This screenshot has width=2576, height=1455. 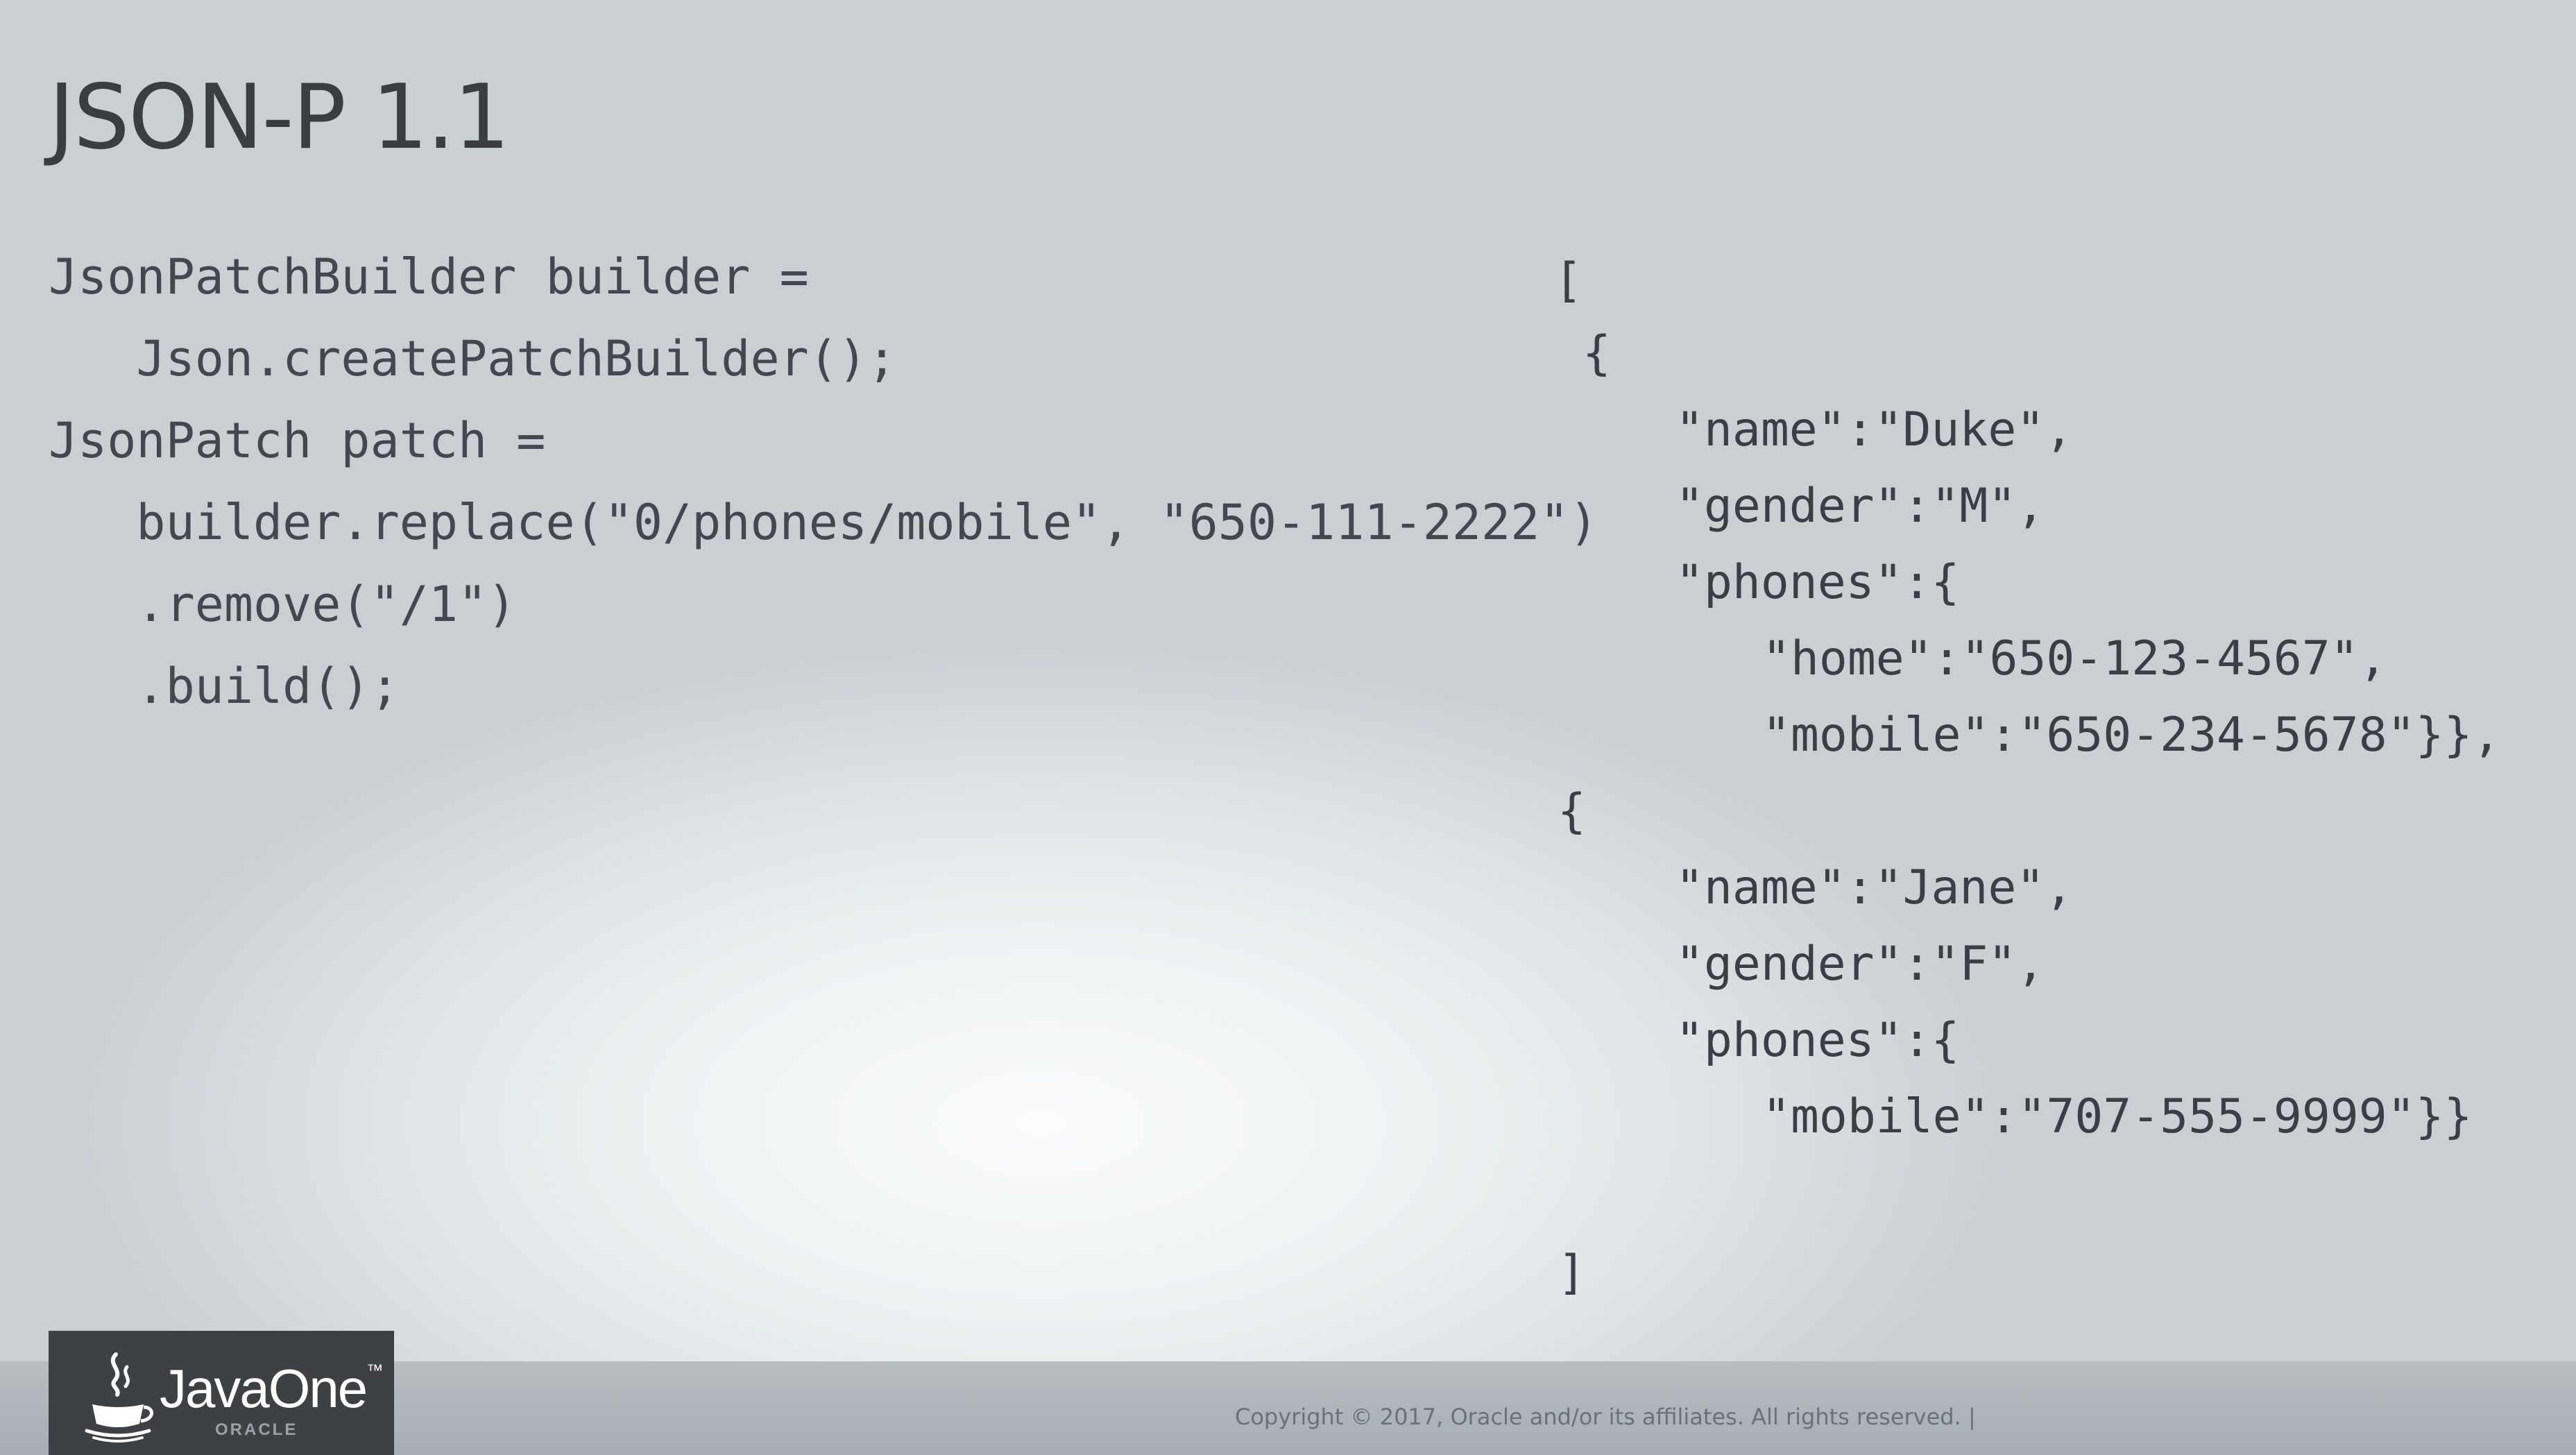 What do you see at coordinates (1568, 280) in the screenshot?
I see `code-line: [` at bounding box center [1568, 280].